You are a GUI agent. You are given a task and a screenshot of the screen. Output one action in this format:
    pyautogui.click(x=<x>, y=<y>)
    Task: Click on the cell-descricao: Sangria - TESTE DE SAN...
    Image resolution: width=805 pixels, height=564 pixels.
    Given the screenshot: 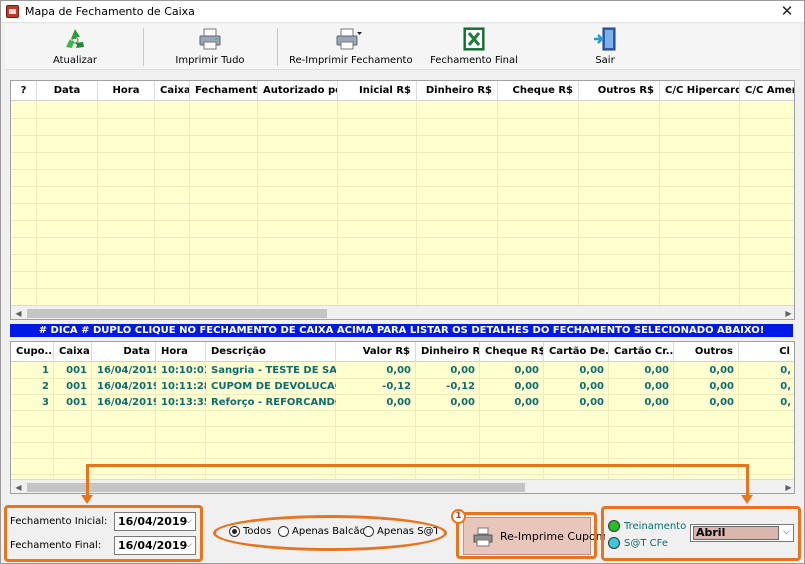 What is the action you would take?
    pyautogui.click(x=273, y=370)
    